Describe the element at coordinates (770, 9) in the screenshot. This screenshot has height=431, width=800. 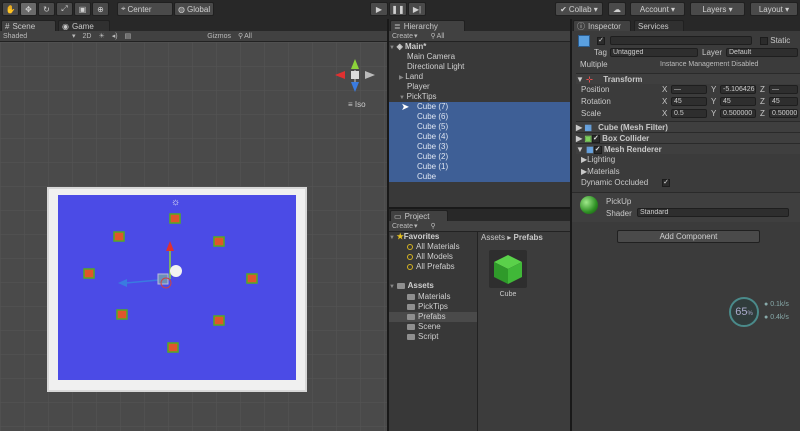
I see `layout-label: Layout` at that location.